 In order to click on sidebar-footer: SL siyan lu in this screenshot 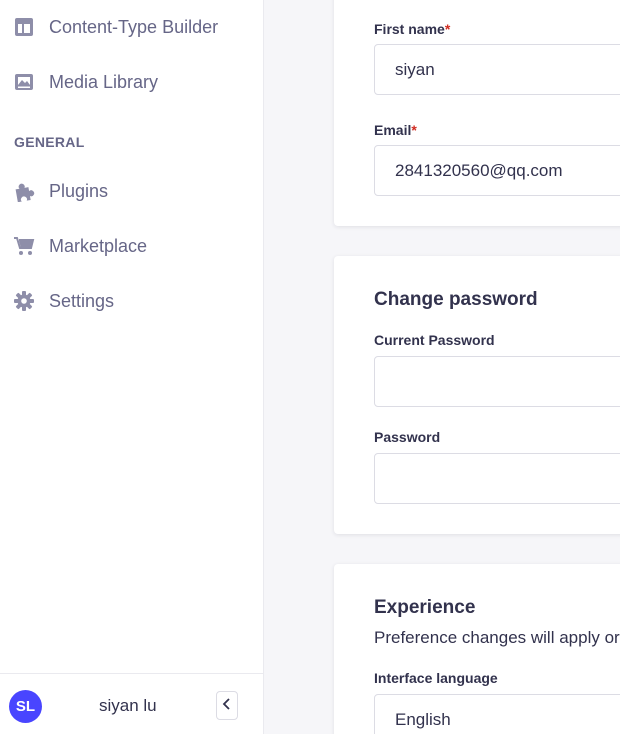, I will do `click(131, 703)`.